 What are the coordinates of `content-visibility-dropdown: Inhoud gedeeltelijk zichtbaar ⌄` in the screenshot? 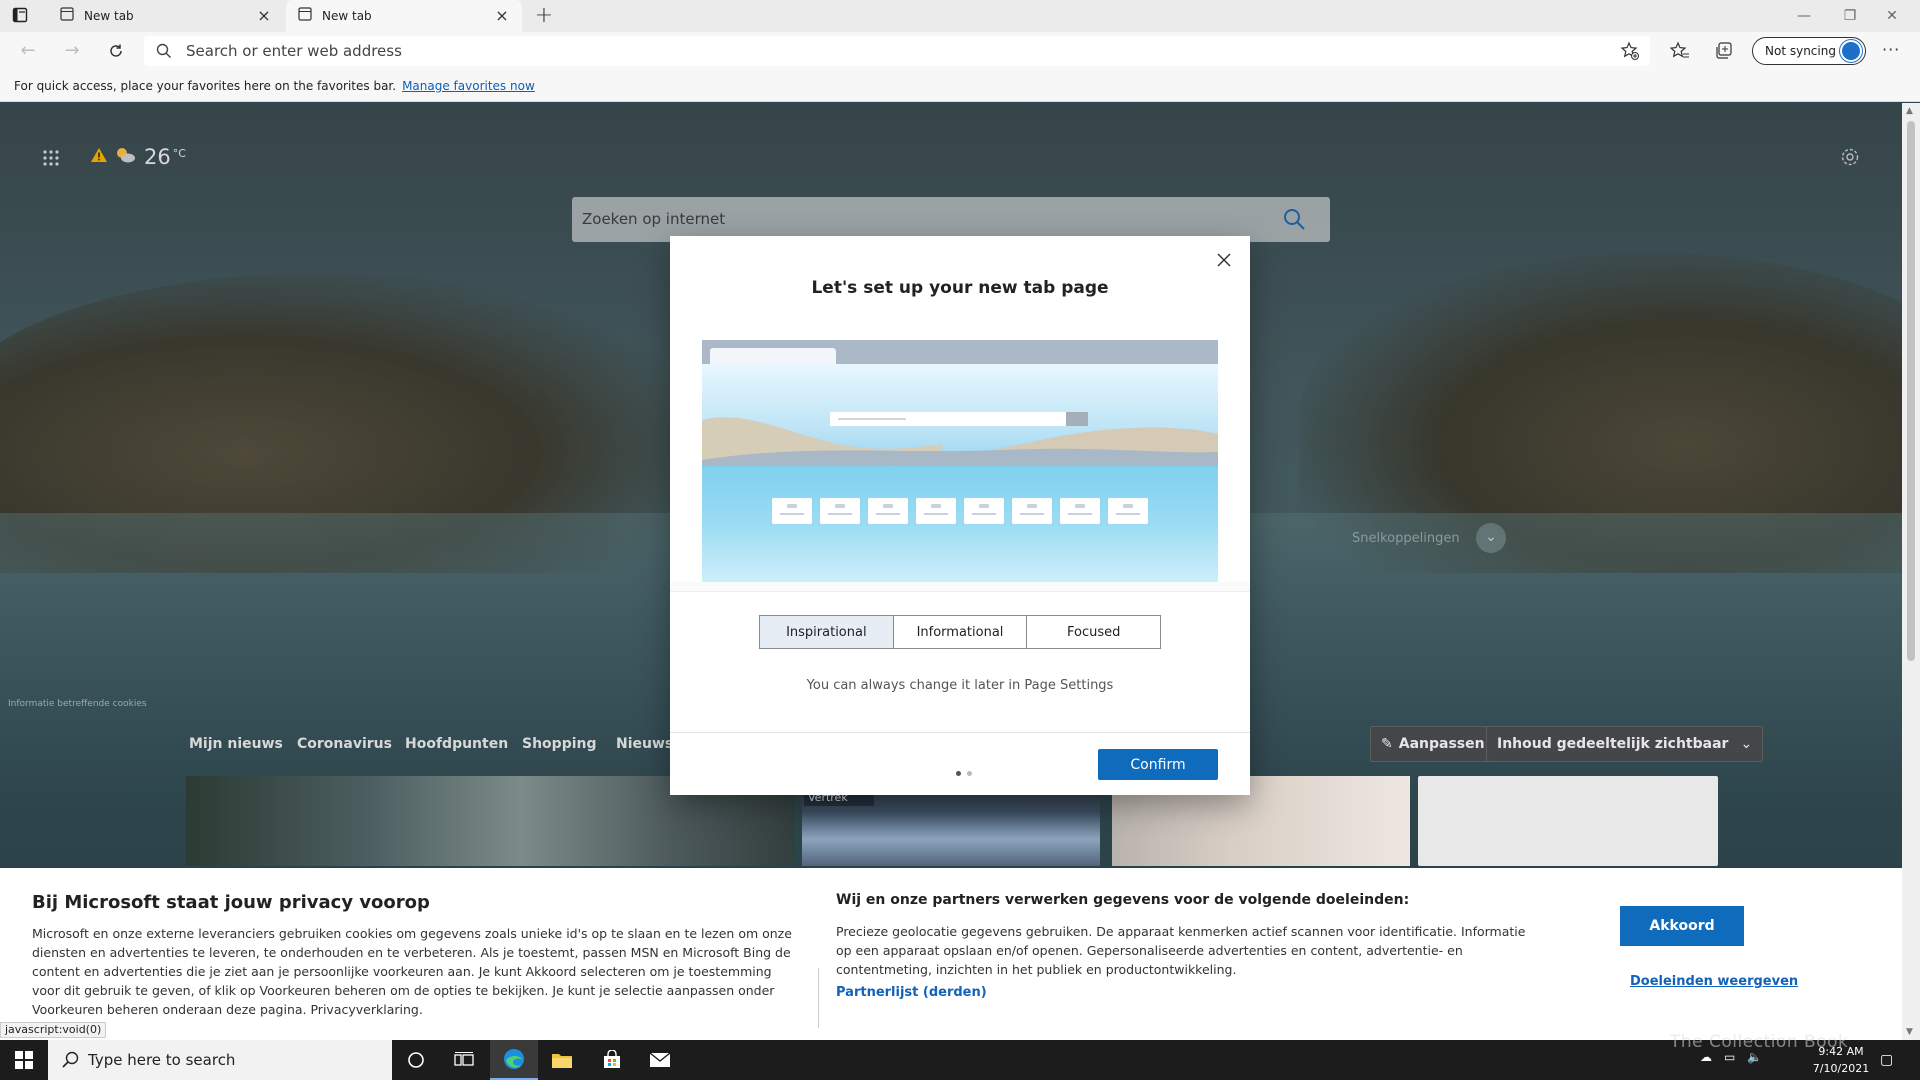 It's located at (1625, 744).